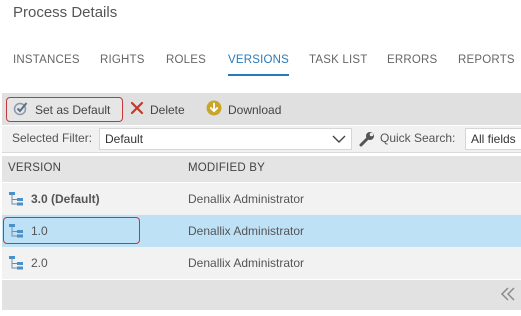 This screenshot has width=521, height=316. Describe the element at coordinates (34, 168) in the screenshot. I see `column-header-version: VERSION` at that location.